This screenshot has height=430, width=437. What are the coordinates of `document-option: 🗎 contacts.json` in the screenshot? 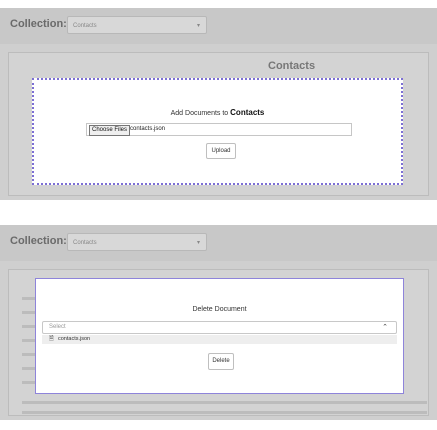 It's located at (219, 339).